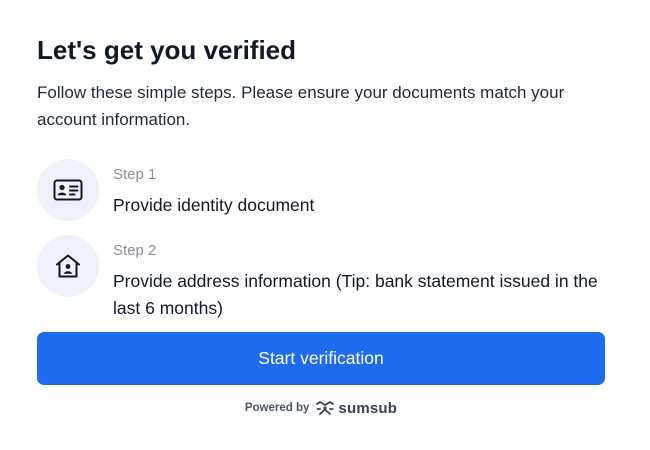 Image resolution: width=650 pixels, height=450 pixels. Describe the element at coordinates (214, 205) in the screenshot. I see `step-description: Provide identity document` at that location.